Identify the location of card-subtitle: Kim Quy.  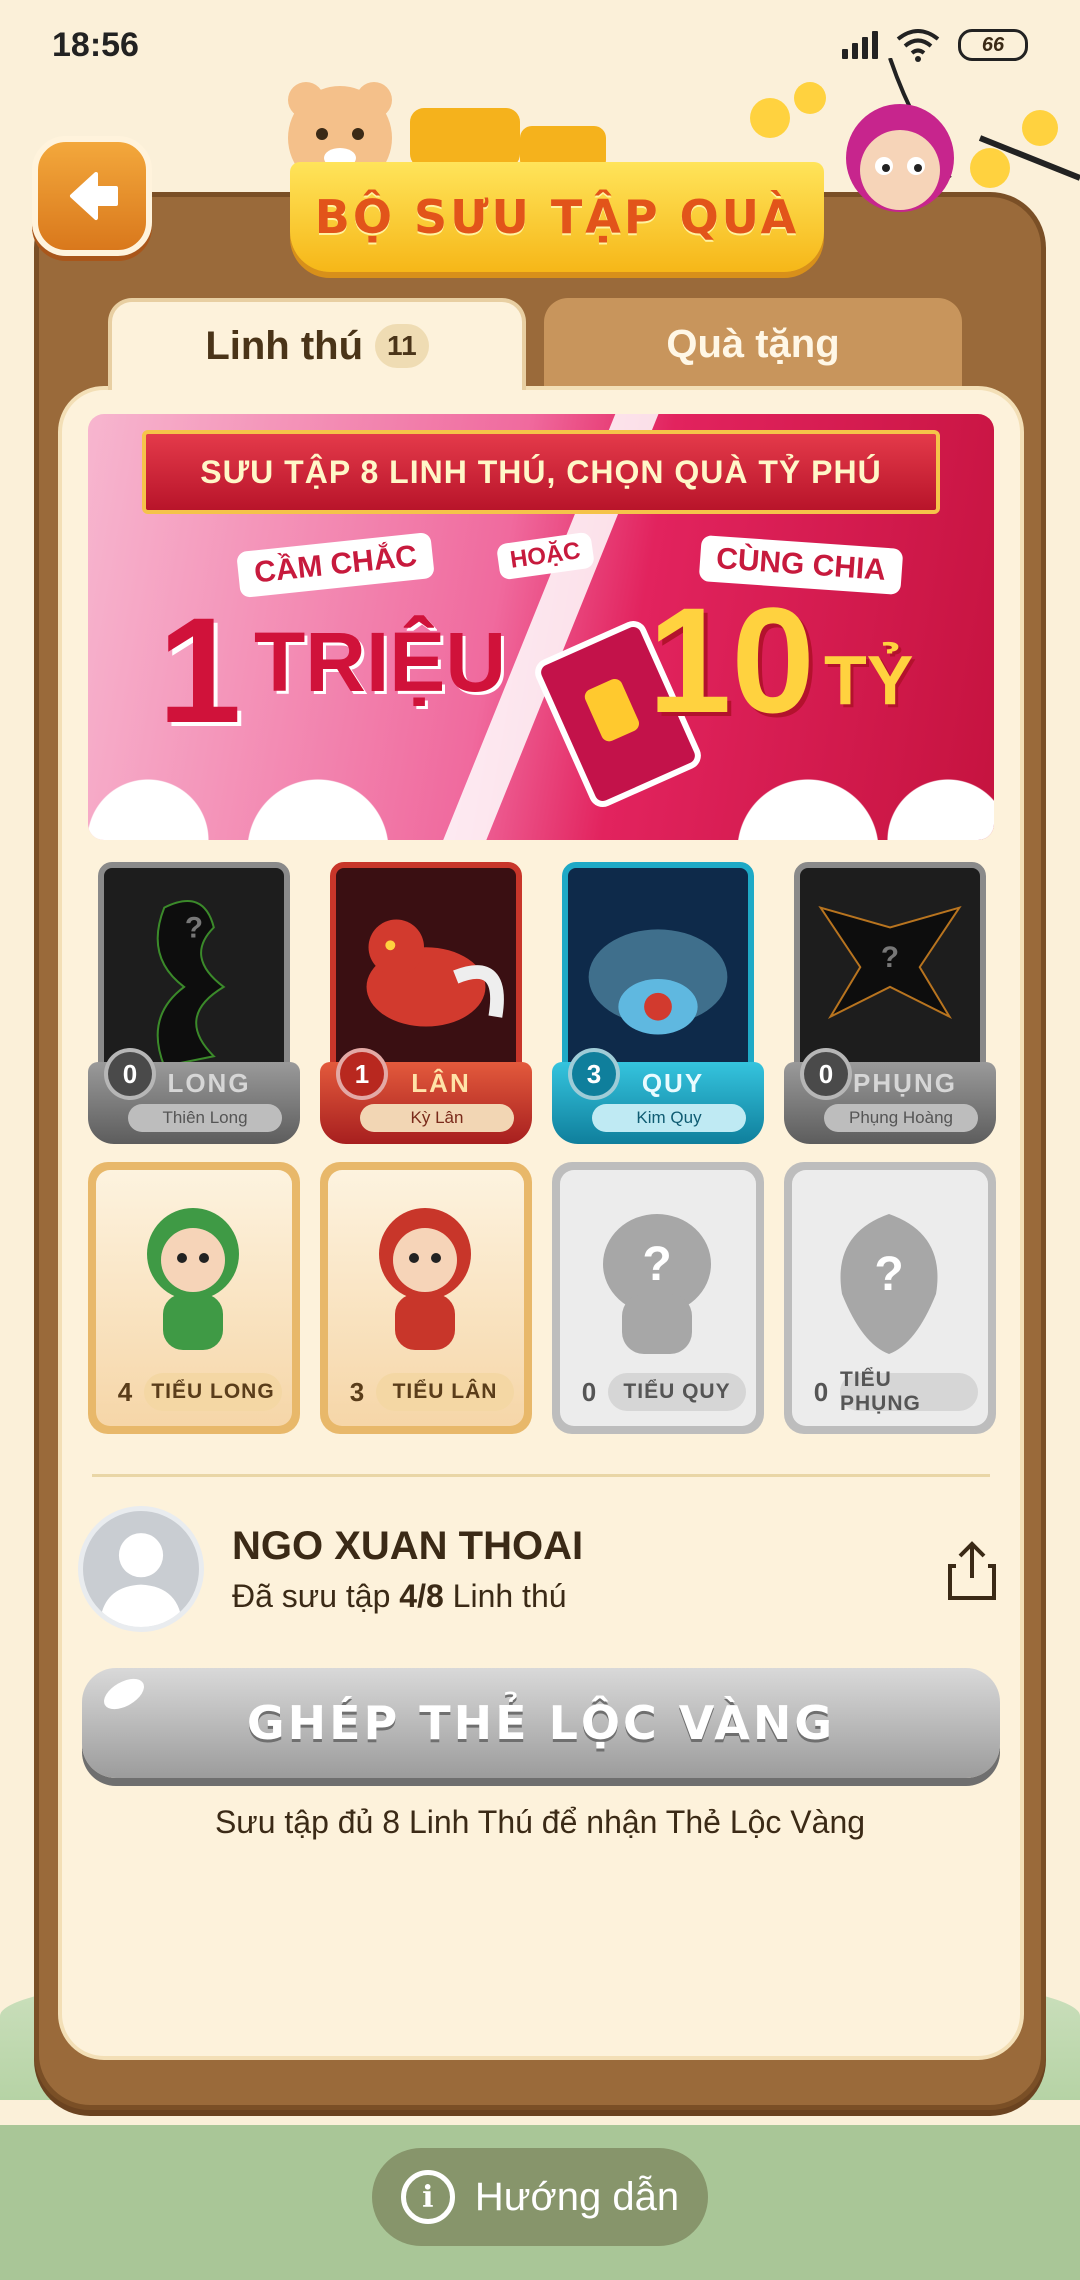
(669, 1118).